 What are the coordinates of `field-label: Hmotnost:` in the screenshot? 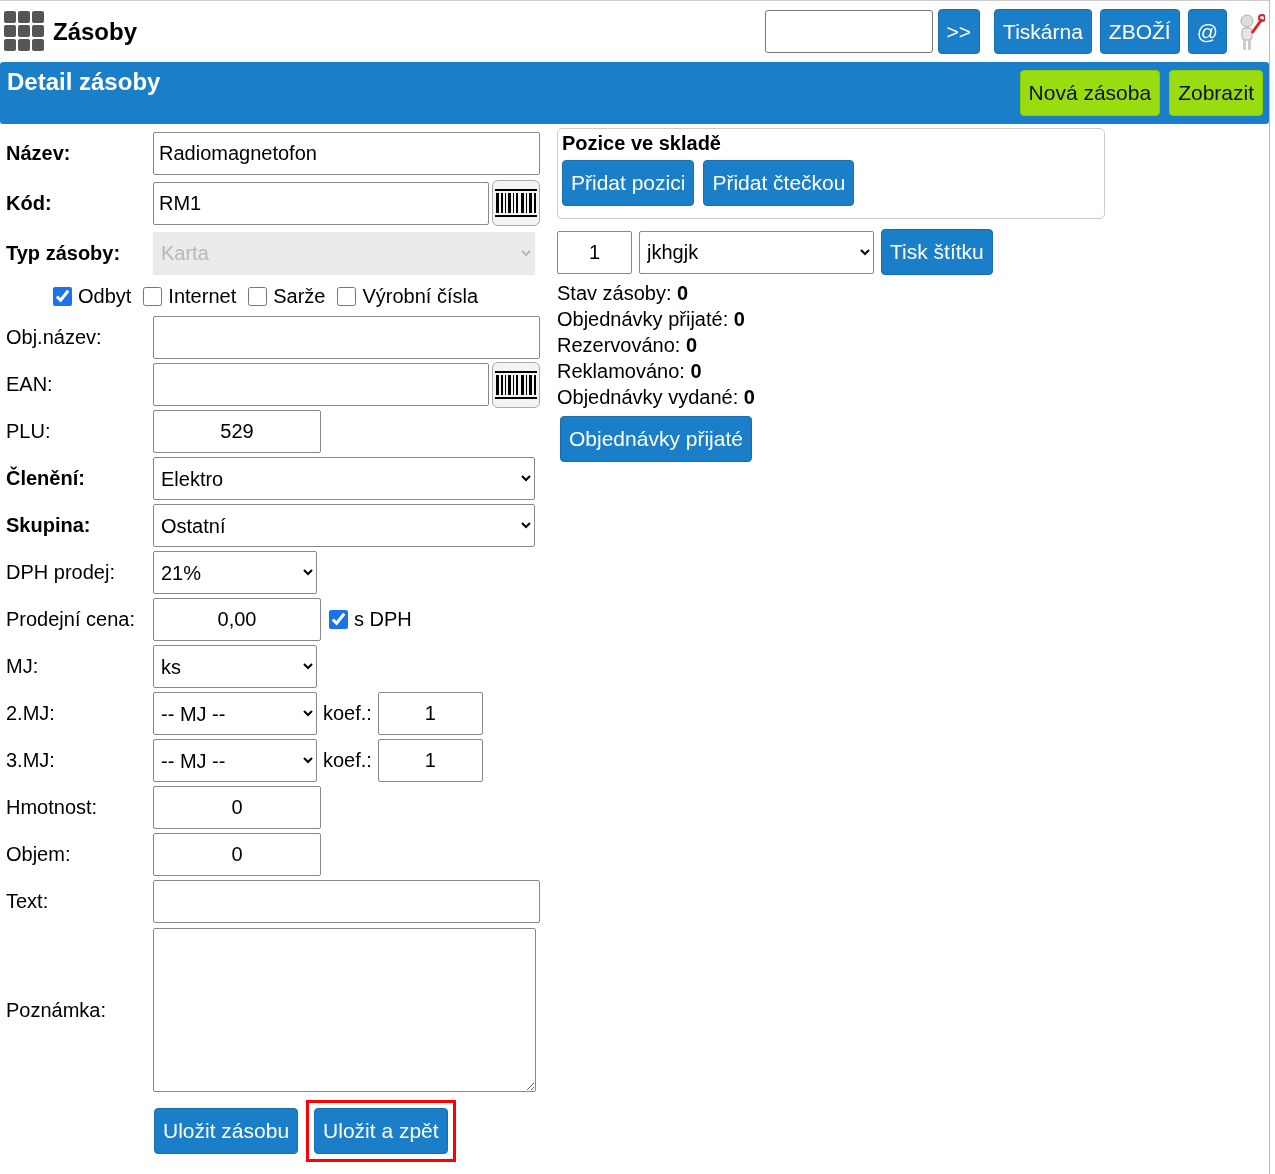 It's located at (52, 807).